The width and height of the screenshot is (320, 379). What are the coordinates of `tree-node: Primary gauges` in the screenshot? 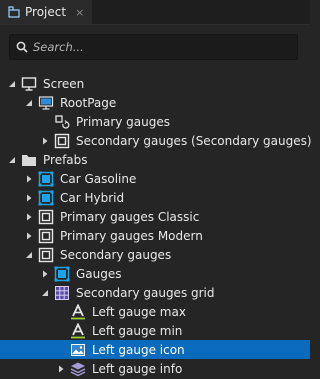 It's located at (155, 121).